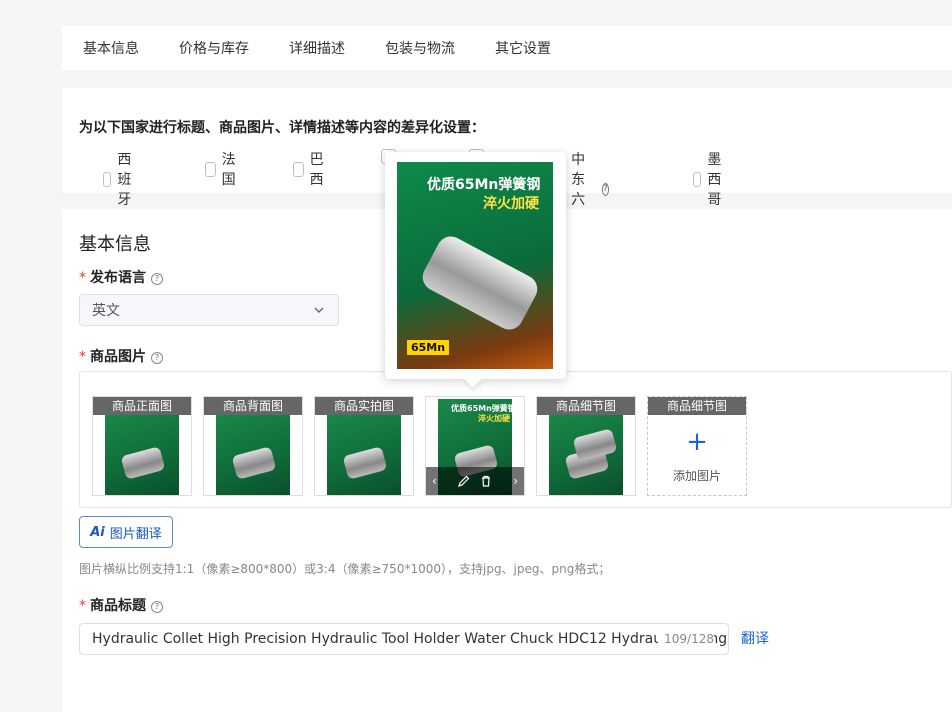 Image resolution: width=952 pixels, height=712 pixels. What do you see at coordinates (118, 357) in the screenshot?
I see `images-label-text: 商品图片` at bounding box center [118, 357].